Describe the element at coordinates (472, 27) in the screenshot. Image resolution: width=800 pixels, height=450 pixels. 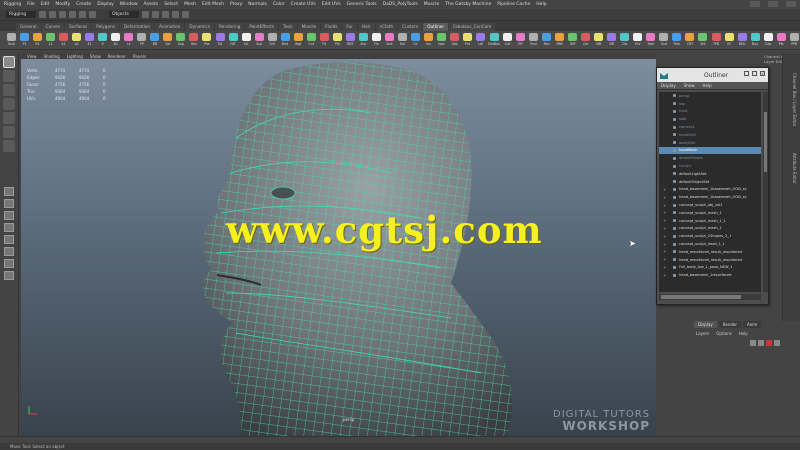
I see `shelf-tab: Fabulous_ConCam` at that location.